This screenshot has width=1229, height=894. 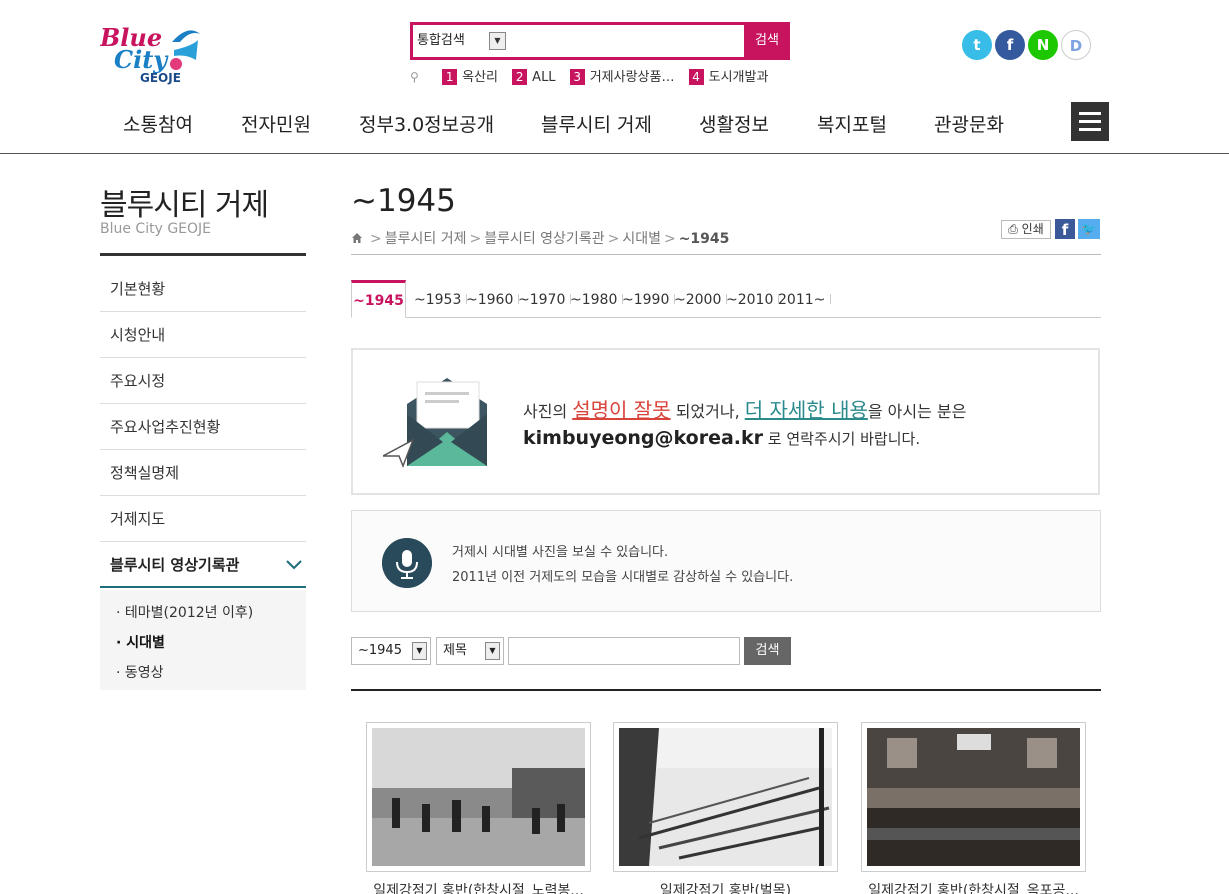 I want to click on hamburger-menu-icon, so click(x=1090, y=121).